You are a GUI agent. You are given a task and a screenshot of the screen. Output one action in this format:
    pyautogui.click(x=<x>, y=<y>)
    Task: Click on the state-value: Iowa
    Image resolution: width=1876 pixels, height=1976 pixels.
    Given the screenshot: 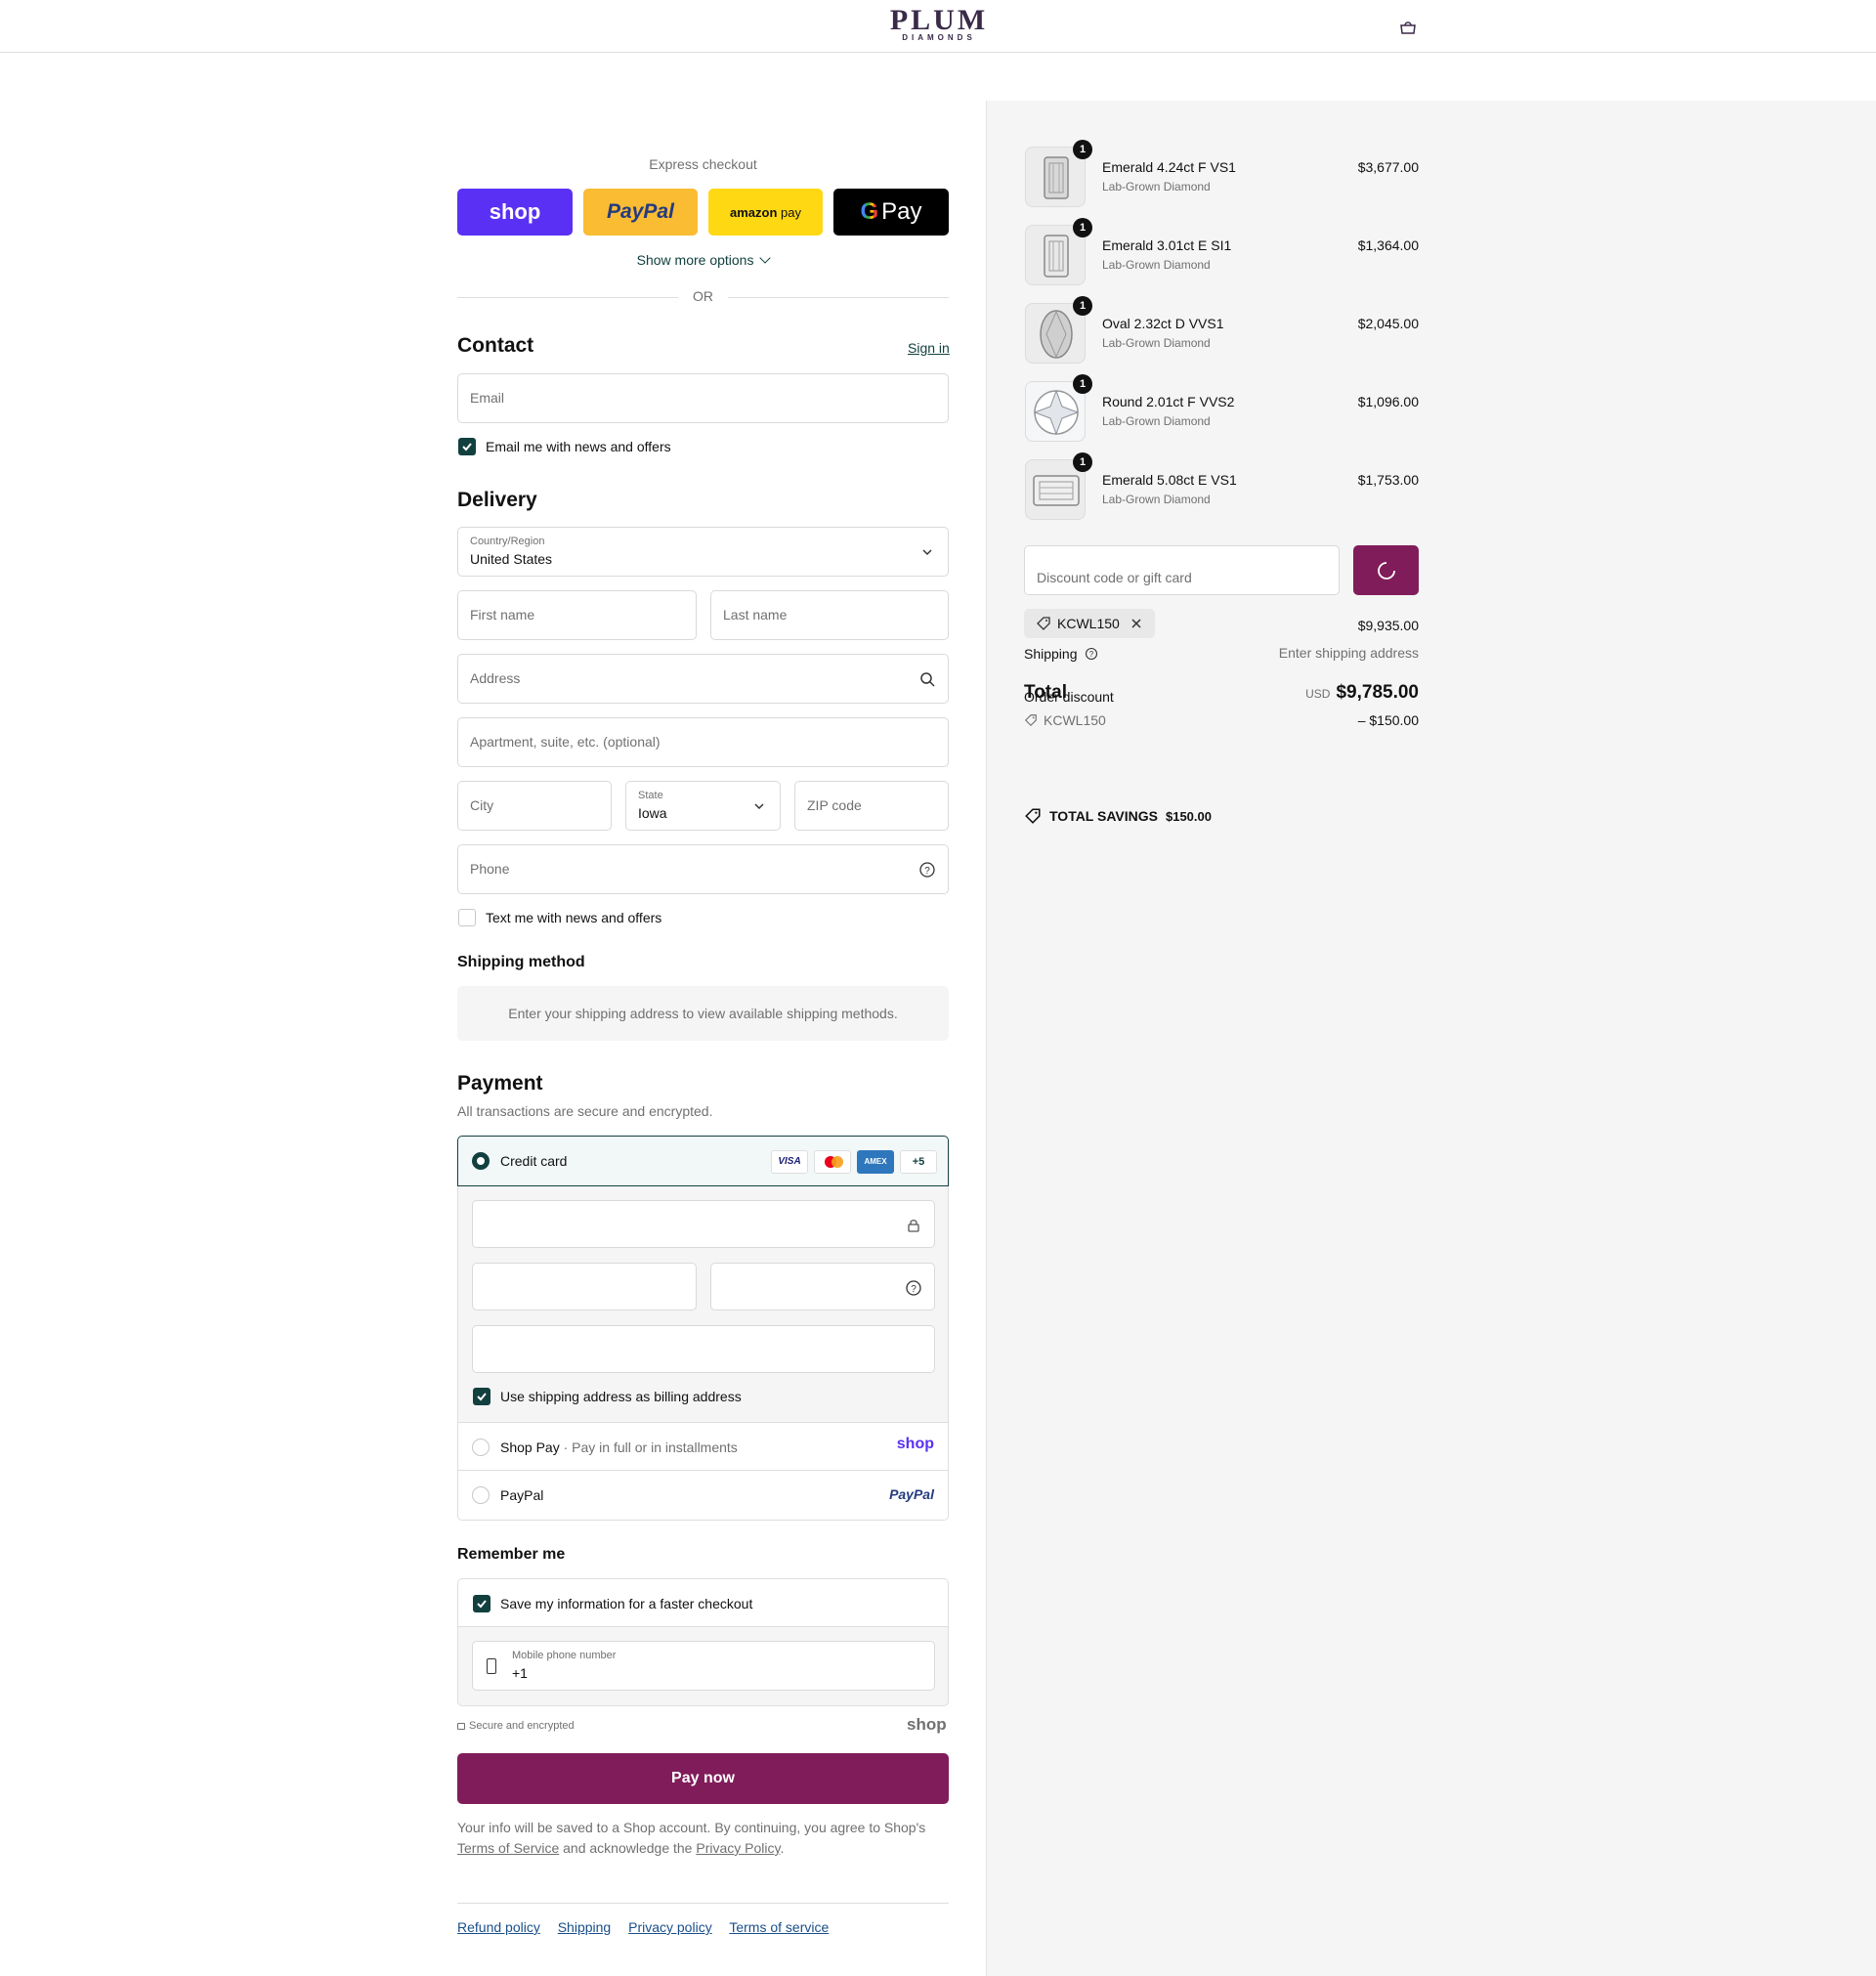 What is the action you would take?
    pyautogui.click(x=652, y=813)
    